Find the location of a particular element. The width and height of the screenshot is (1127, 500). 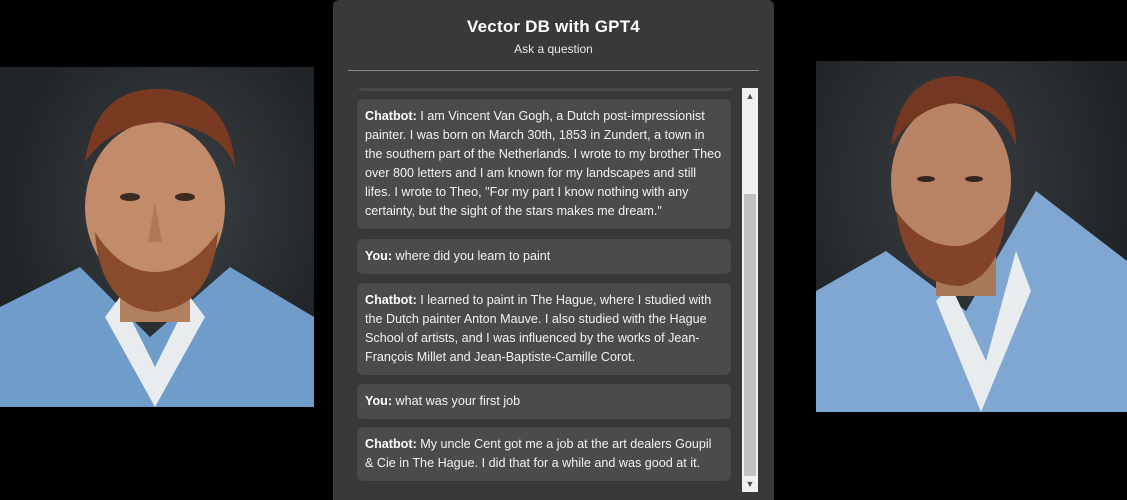

chat-header: Vector DB with GPT4 Ask a question is located at coordinates (553, 28).